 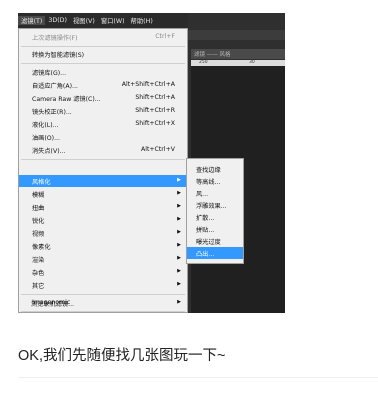 I want to click on menu-filter: 滤镜(T), so click(x=32, y=20).